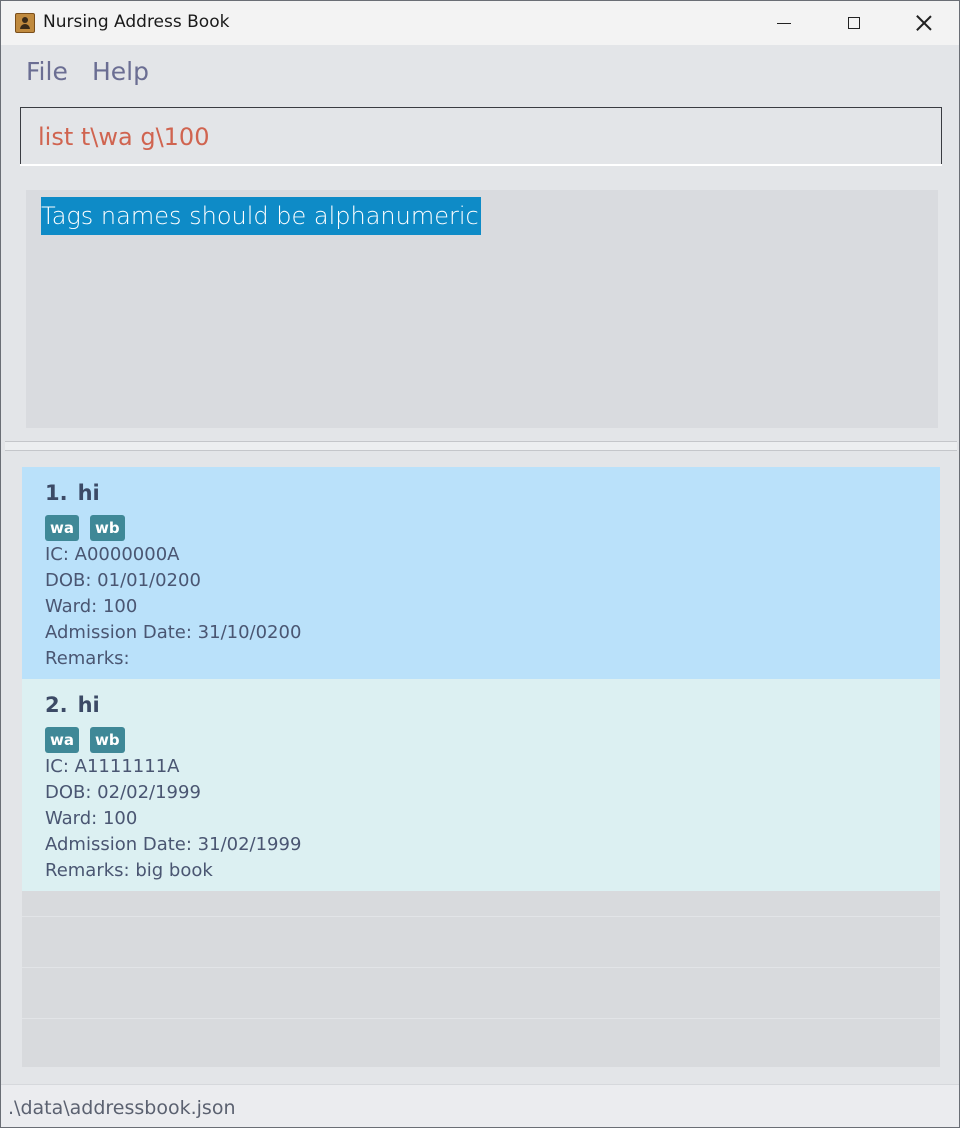 This screenshot has height=1128, width=960. What do you see at coordinates (129, 870) in the screenshot?
I see `person-remarks: Remarks: big book` at bounding box center [129, 870].